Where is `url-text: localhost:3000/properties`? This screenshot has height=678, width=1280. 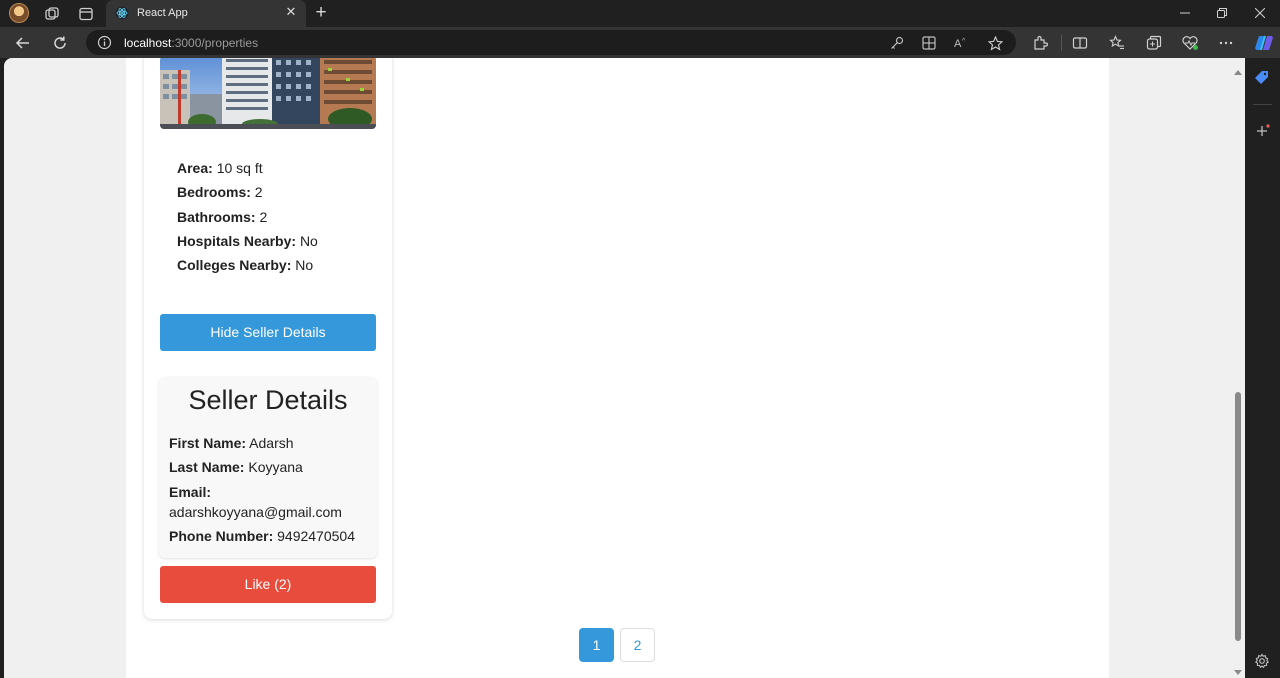
url-text: localhost:3000/properties is located at coordinates (191, 43).